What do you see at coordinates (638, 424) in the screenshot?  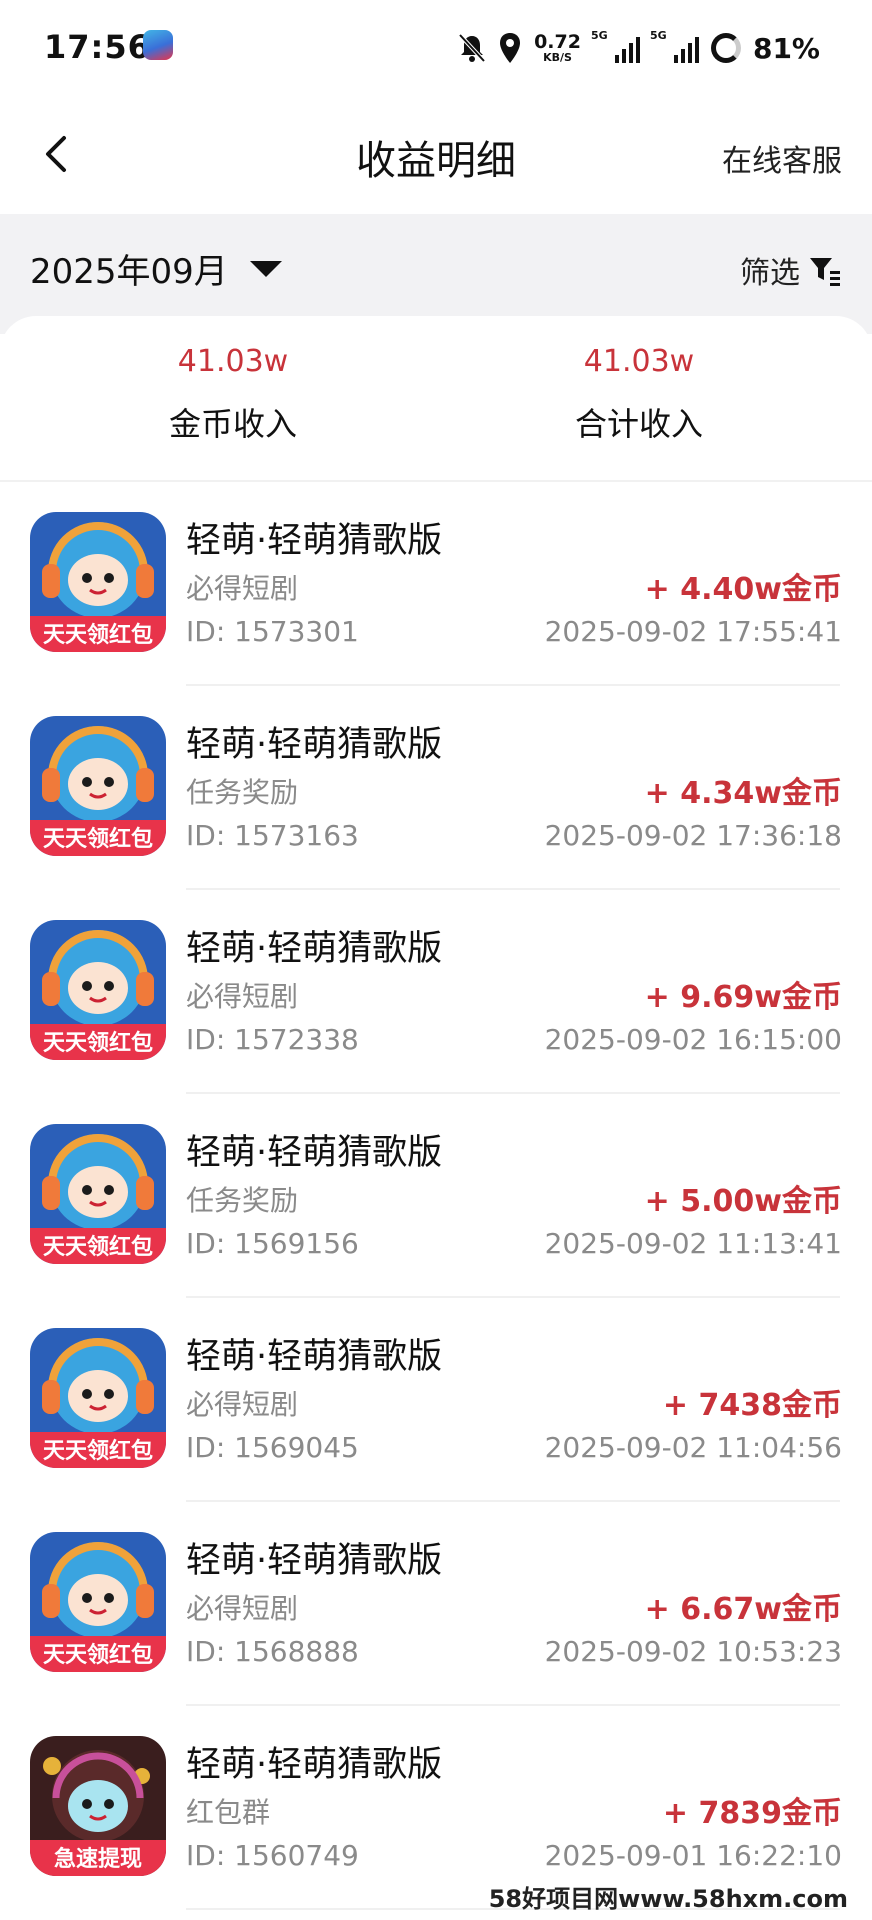 I see `total-income-label: 合计收入` at bounding box center [638, 424].